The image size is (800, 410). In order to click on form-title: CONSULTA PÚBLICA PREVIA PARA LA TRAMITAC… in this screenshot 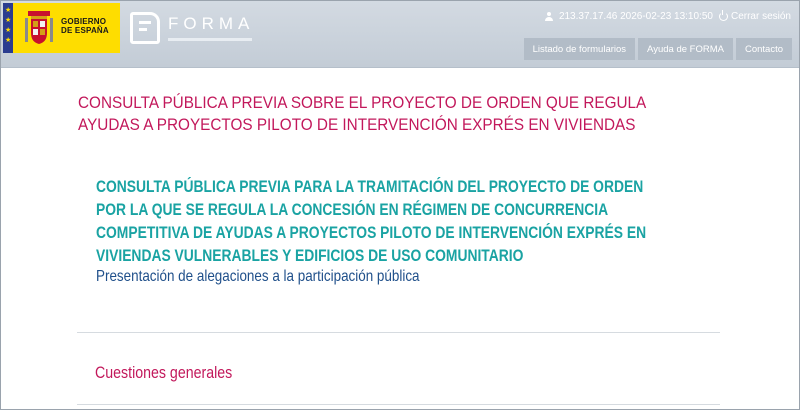, I will do `click(371, 221)`.